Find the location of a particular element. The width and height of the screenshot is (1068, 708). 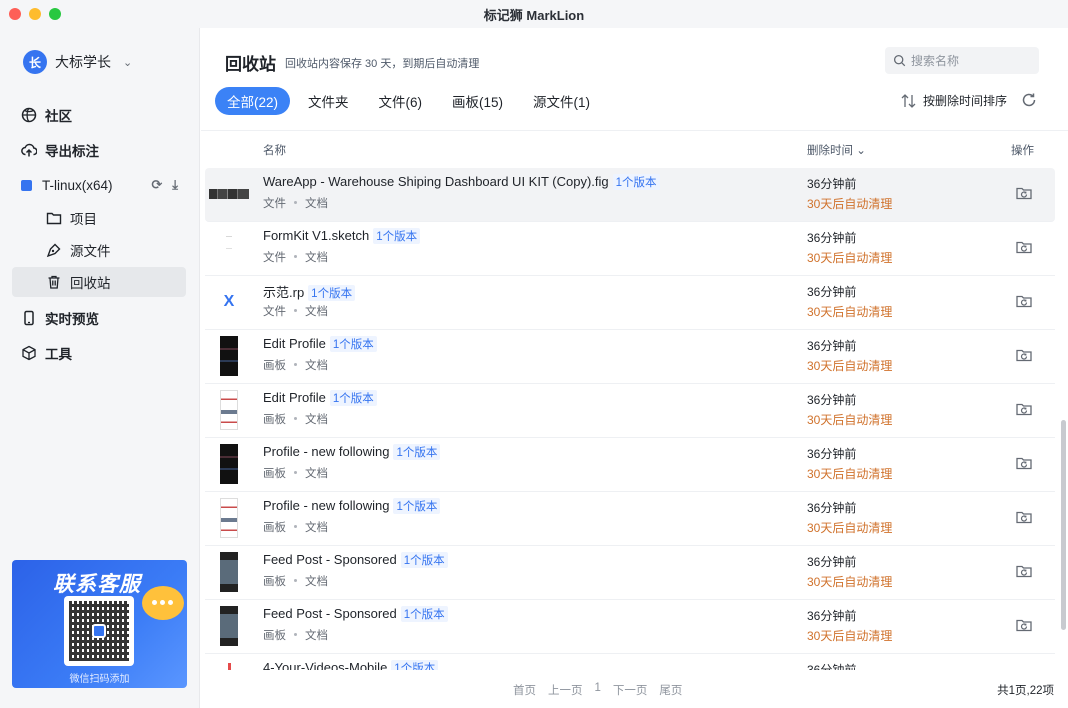

sidebar-item-label: 项目 is located at coordinates (83, 219).